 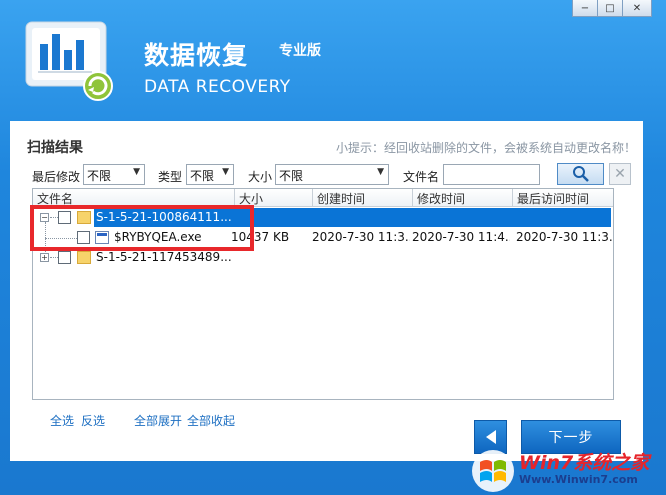 I want to click on search-button, so click(x=580, y=174).